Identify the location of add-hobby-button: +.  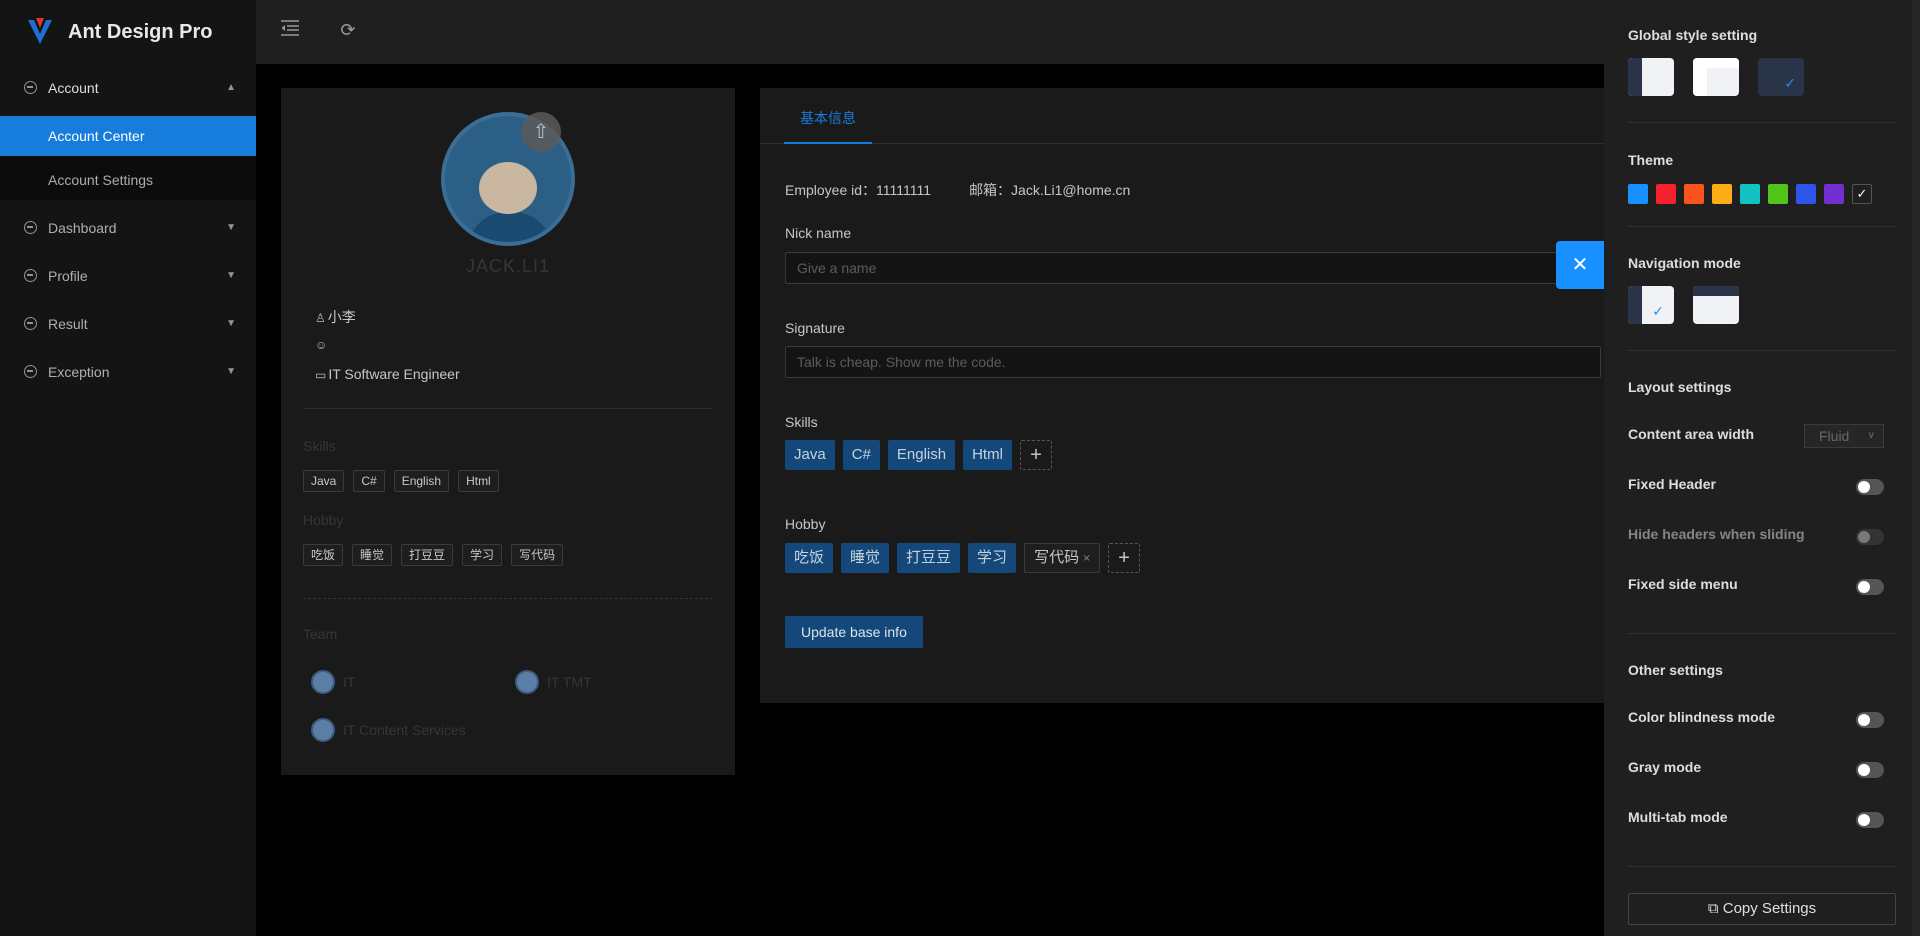
(1124, 558).